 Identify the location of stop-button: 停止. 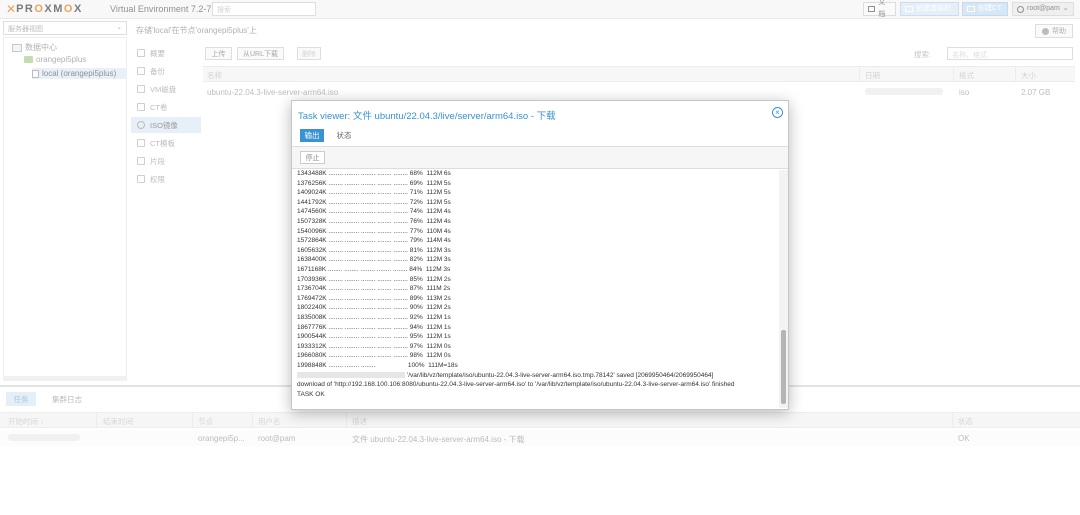
(312, 157).